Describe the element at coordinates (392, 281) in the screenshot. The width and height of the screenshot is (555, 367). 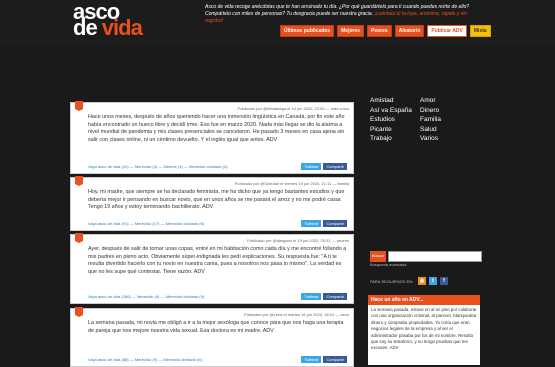
I see `follow-label: PARA SEGUIRNOS EN:` at that location.